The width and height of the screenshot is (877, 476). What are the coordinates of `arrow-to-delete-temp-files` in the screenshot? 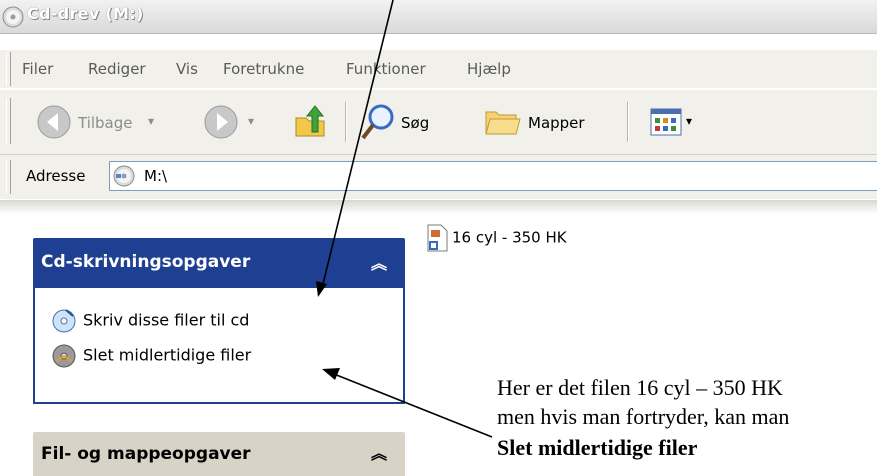 It's located at (407, 403).